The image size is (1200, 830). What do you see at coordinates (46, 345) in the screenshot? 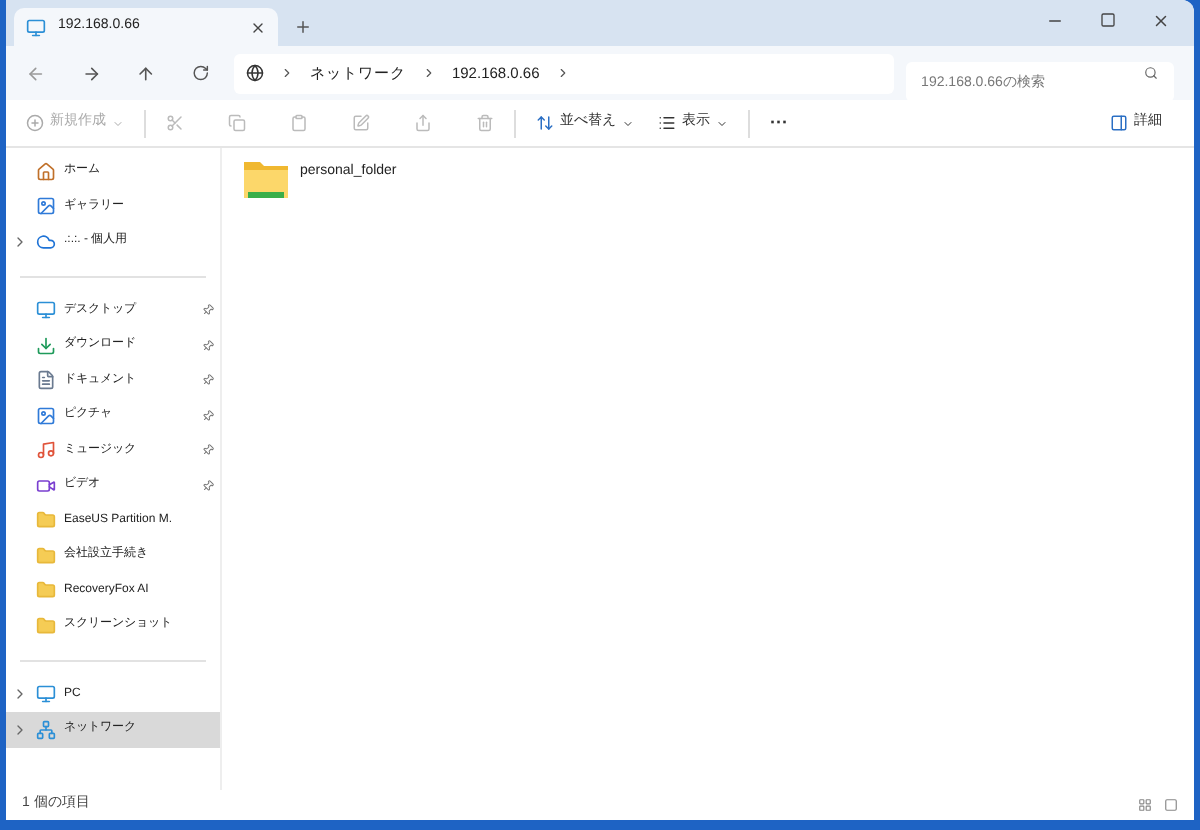
I see `download-icon` at bounding box center [46, 345].